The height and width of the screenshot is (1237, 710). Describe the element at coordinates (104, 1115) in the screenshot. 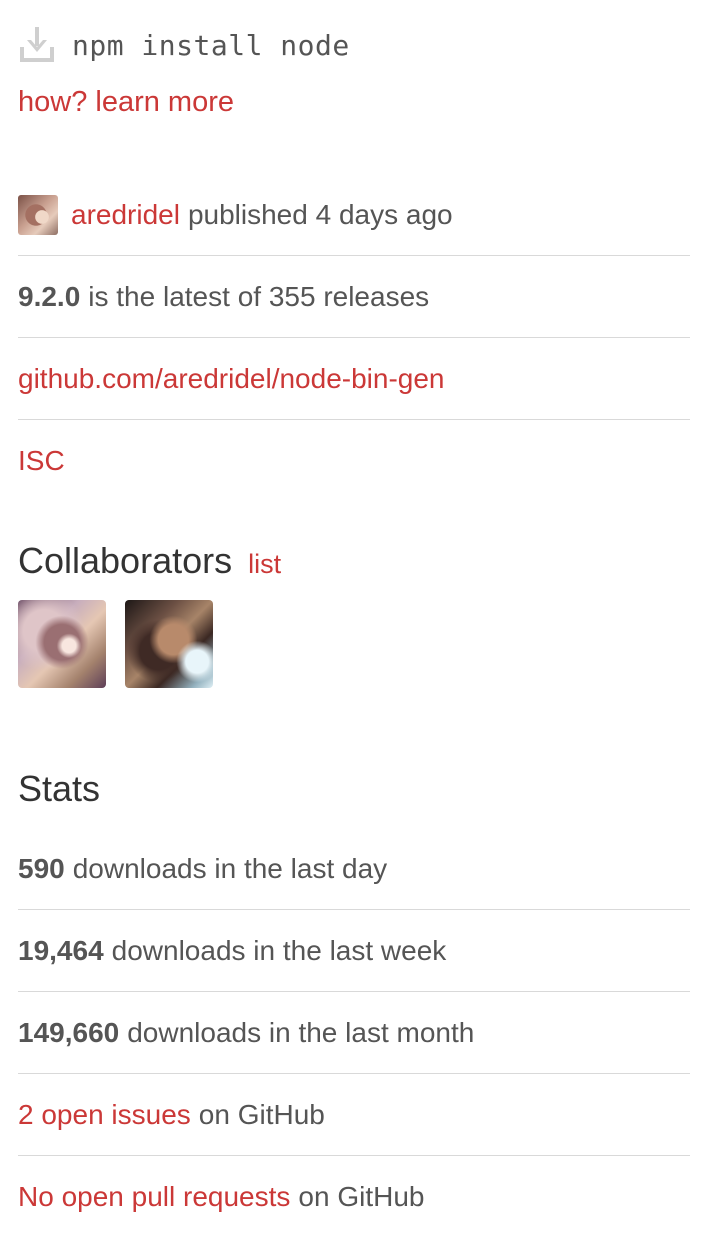

I see `open-issues-link: 2 open issues` at that location.